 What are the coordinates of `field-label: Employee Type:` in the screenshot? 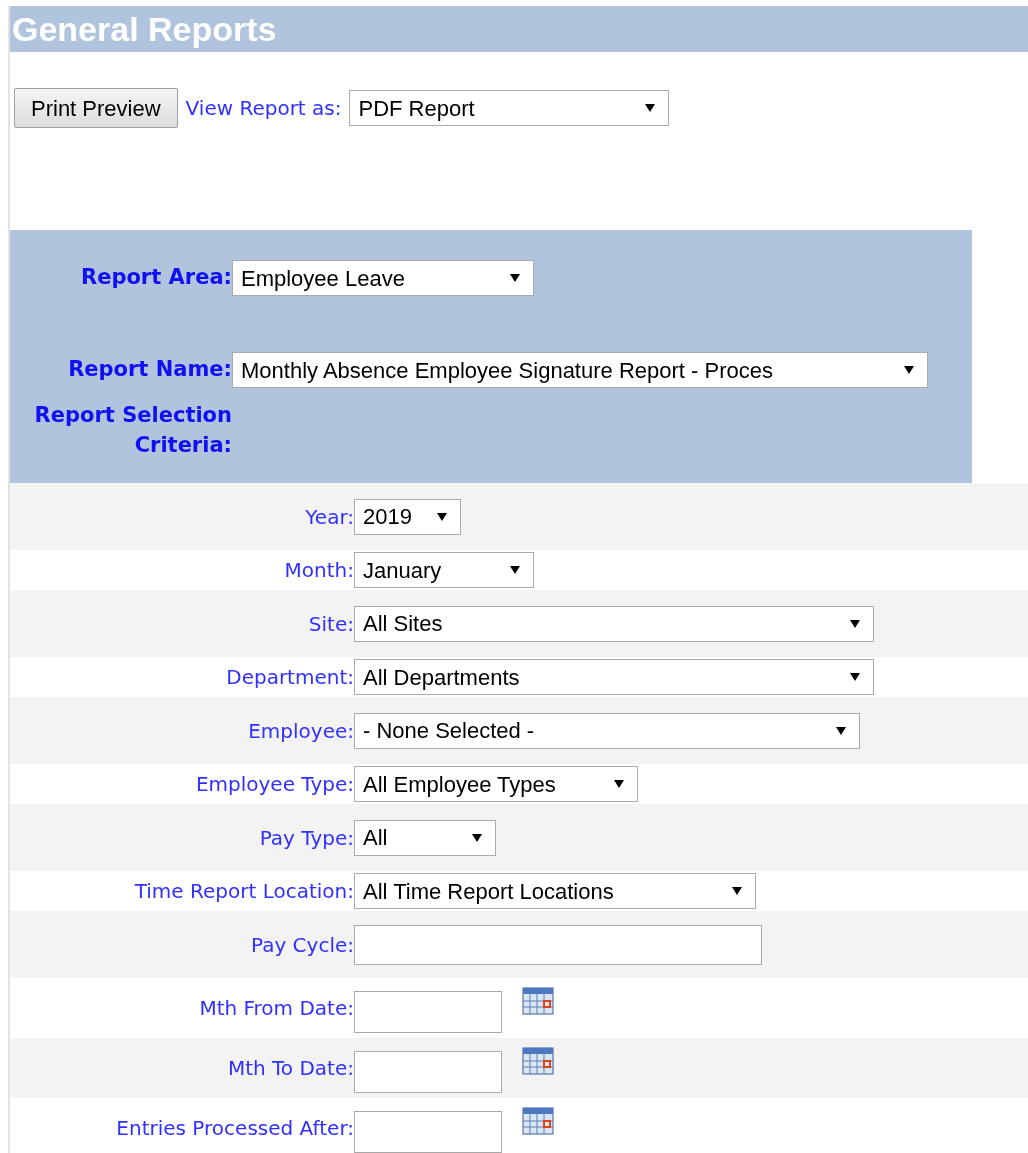 It's located at (274, 784).